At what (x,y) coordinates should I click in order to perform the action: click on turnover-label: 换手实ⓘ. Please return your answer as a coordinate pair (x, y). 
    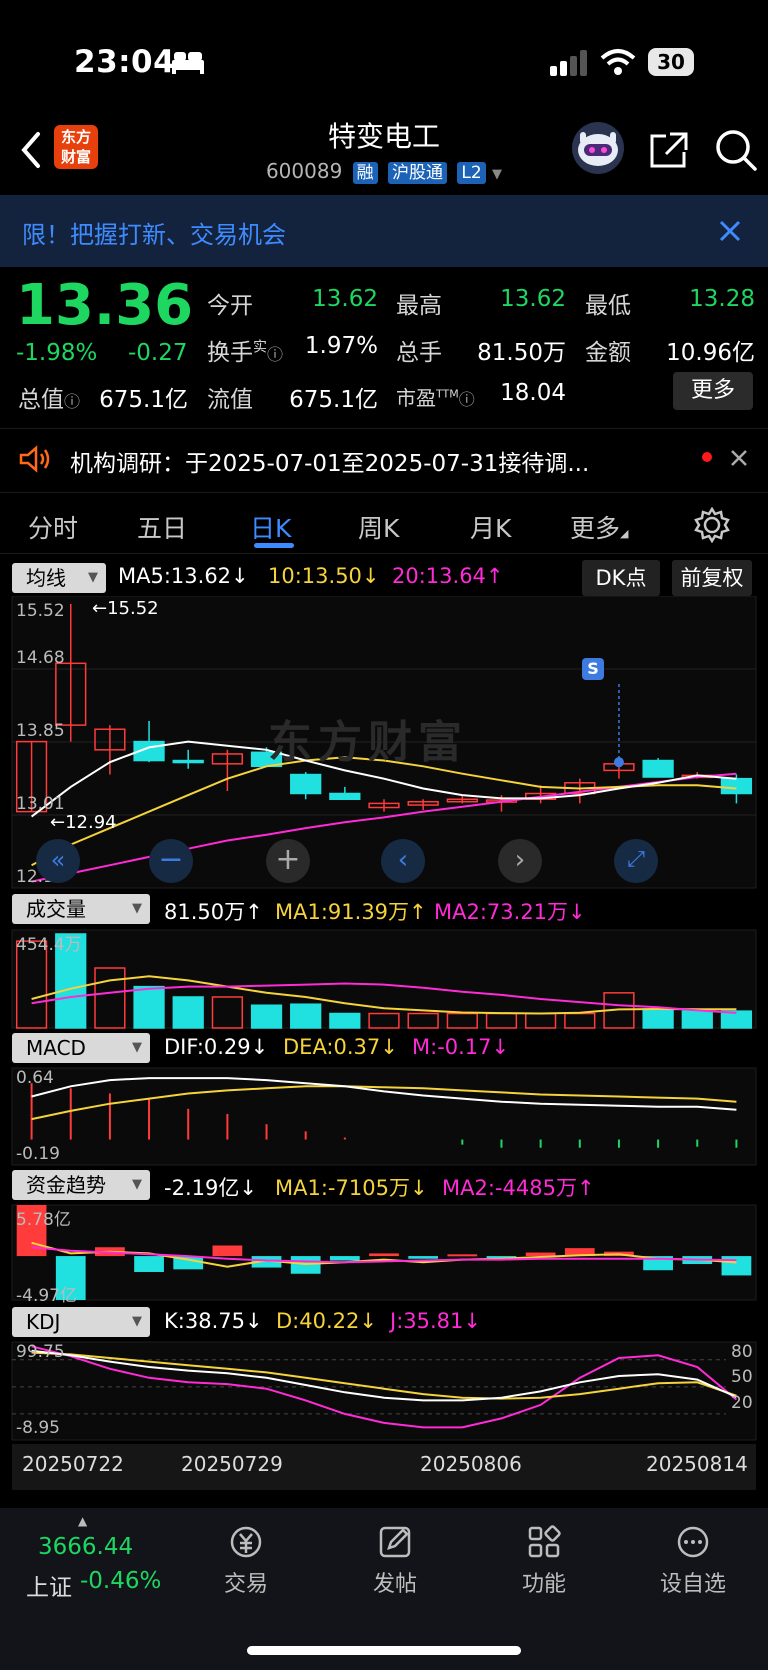
    Looking at the image, I should click on (245, 352).